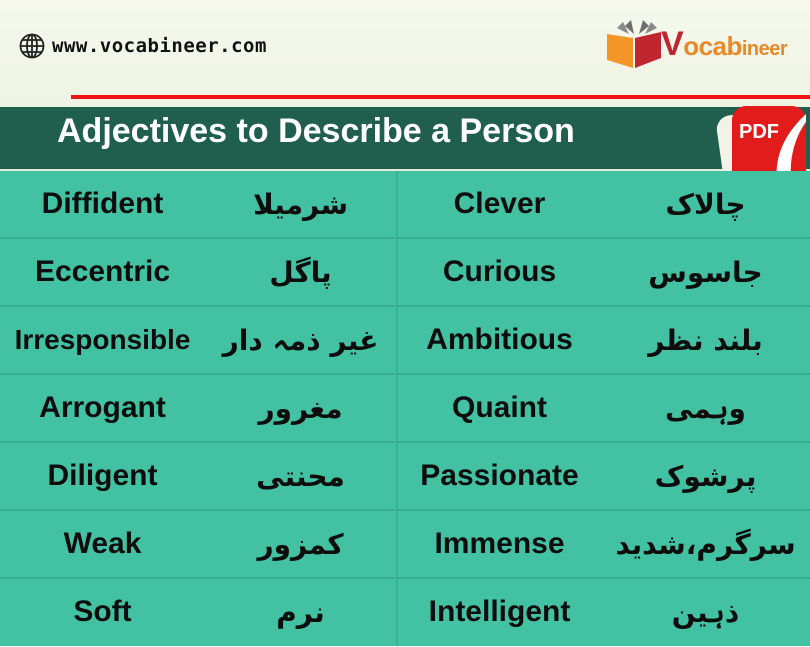  I want to click on logo-initial: V, so click(672, 44).